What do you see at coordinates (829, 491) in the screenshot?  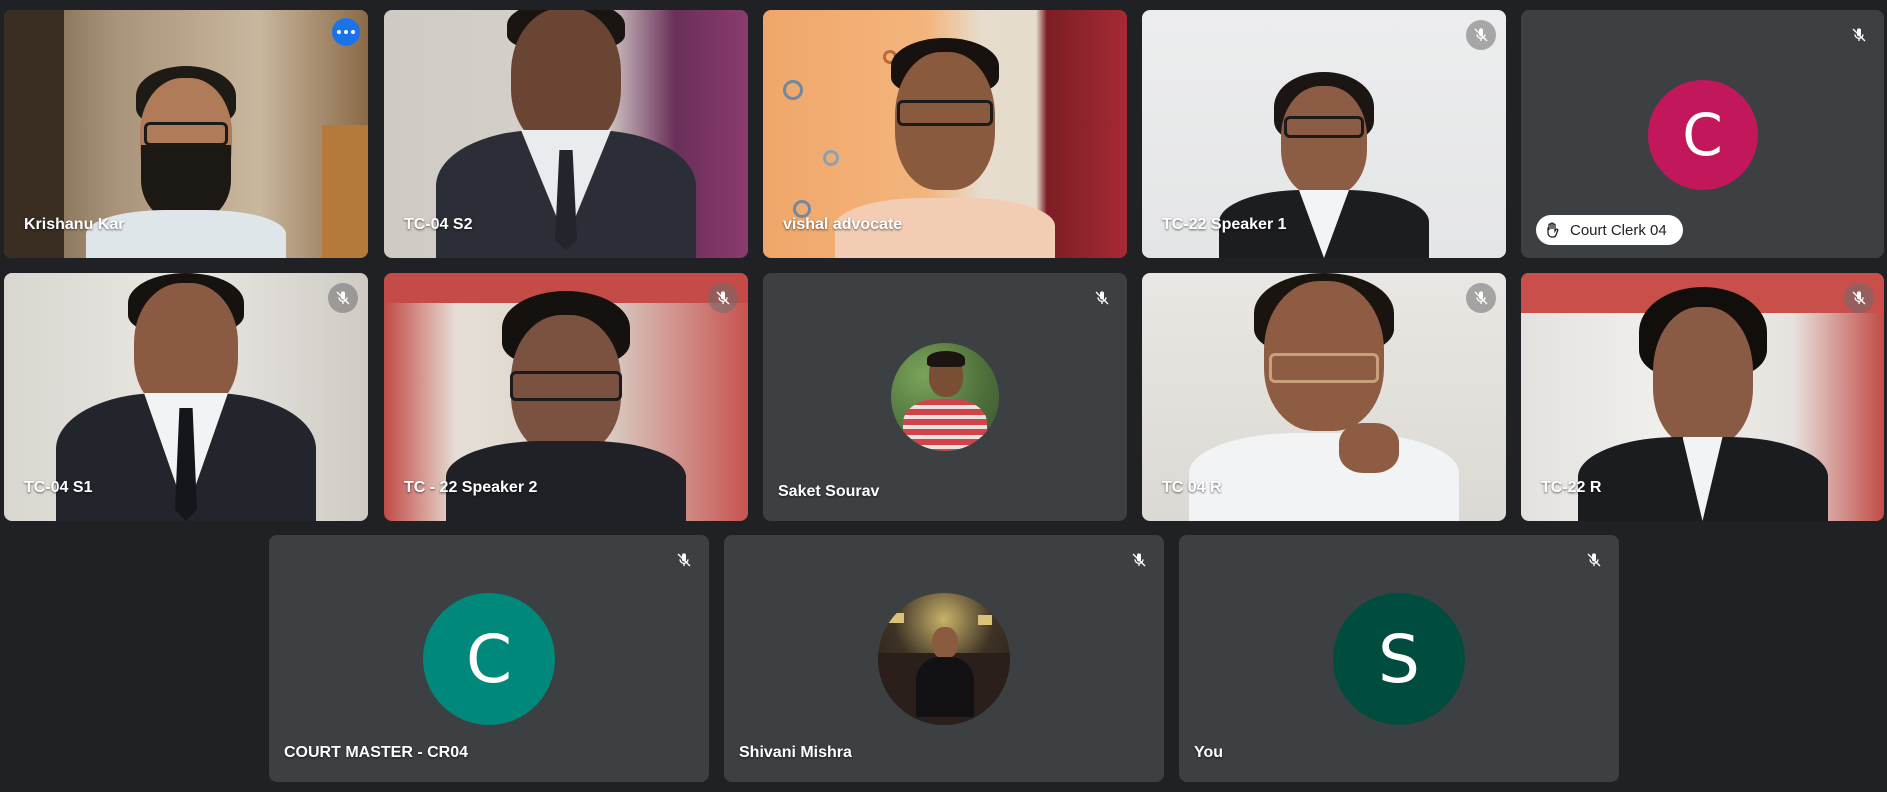 I see `participant-name: Saket Sourav` at bounding box center [829, 491].